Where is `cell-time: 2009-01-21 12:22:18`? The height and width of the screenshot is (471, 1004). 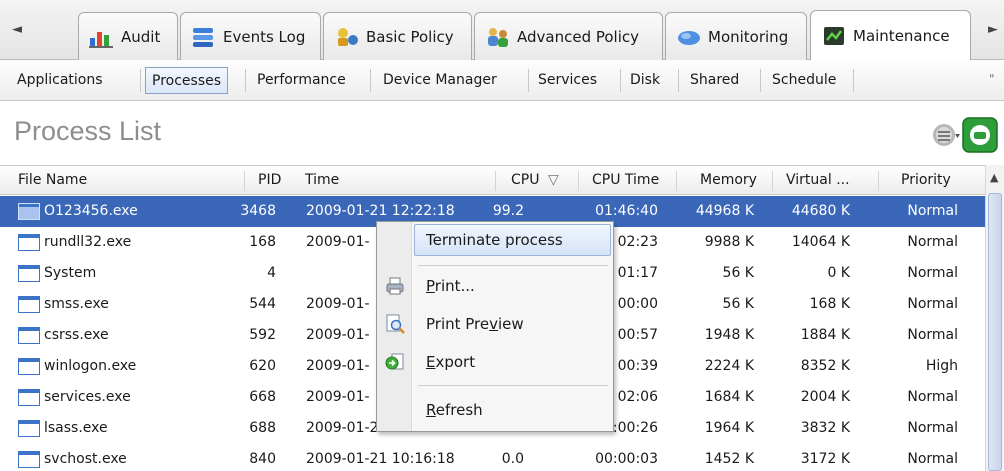 cell-time: 2009-01-21 12:22:18 is located at coordinates (380, 211).